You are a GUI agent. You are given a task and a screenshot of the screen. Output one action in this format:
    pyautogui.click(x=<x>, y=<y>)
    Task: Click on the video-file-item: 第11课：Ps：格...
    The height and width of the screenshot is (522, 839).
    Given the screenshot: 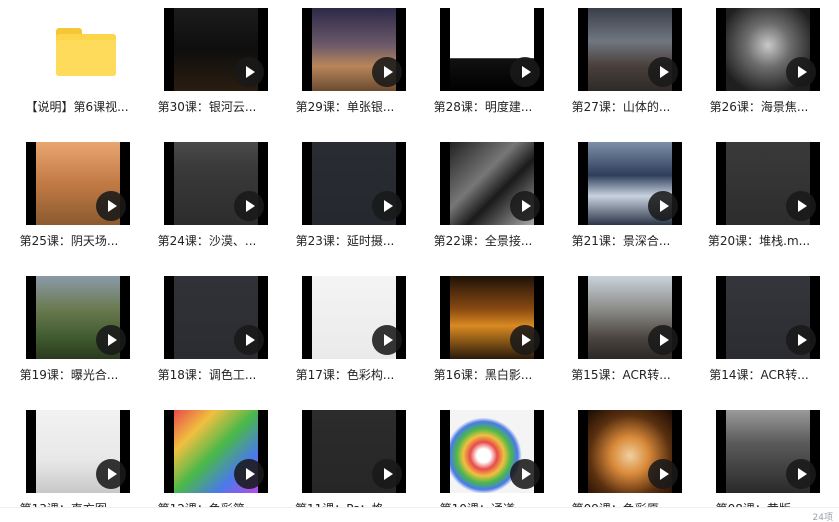 What is the action you would take?
    pyautogui.click(x=345, y=462)
    